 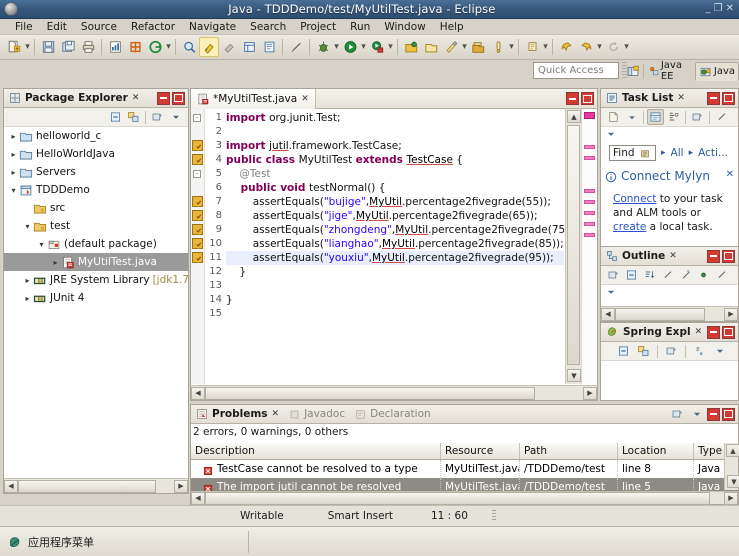 I want to click on editor-hscrollbar: ◀ ▶, so click(x=394, y=392).